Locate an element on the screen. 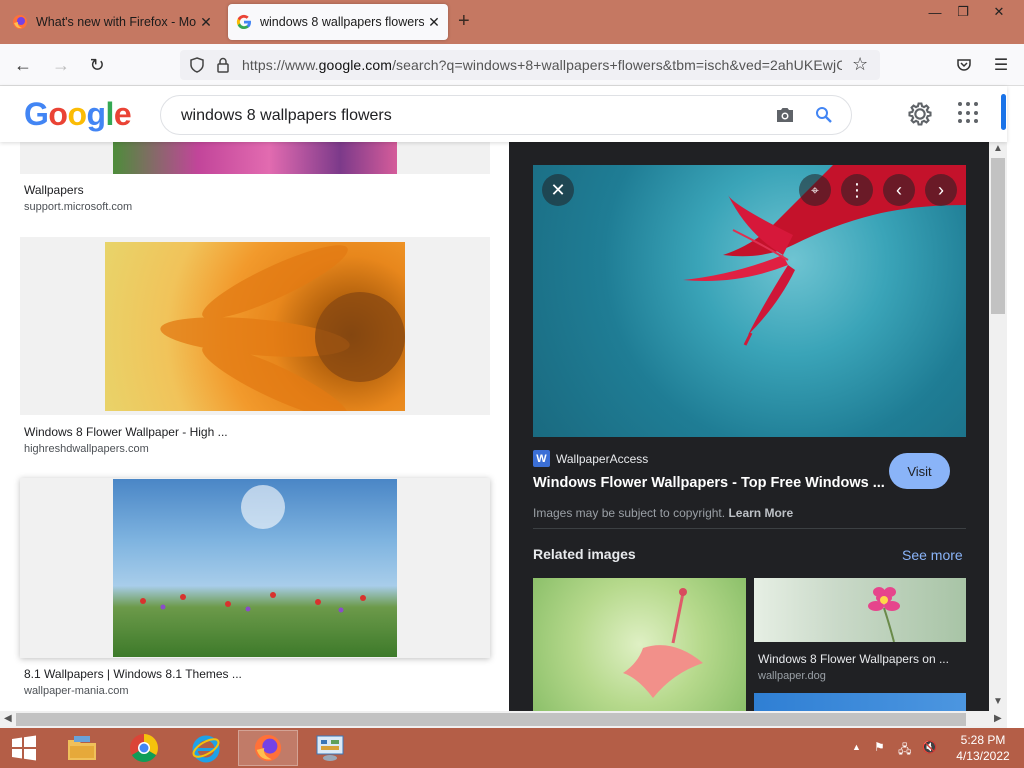 This screenshot has height=768, width=1024. control-panel-button is located at coordinates (330, 748).